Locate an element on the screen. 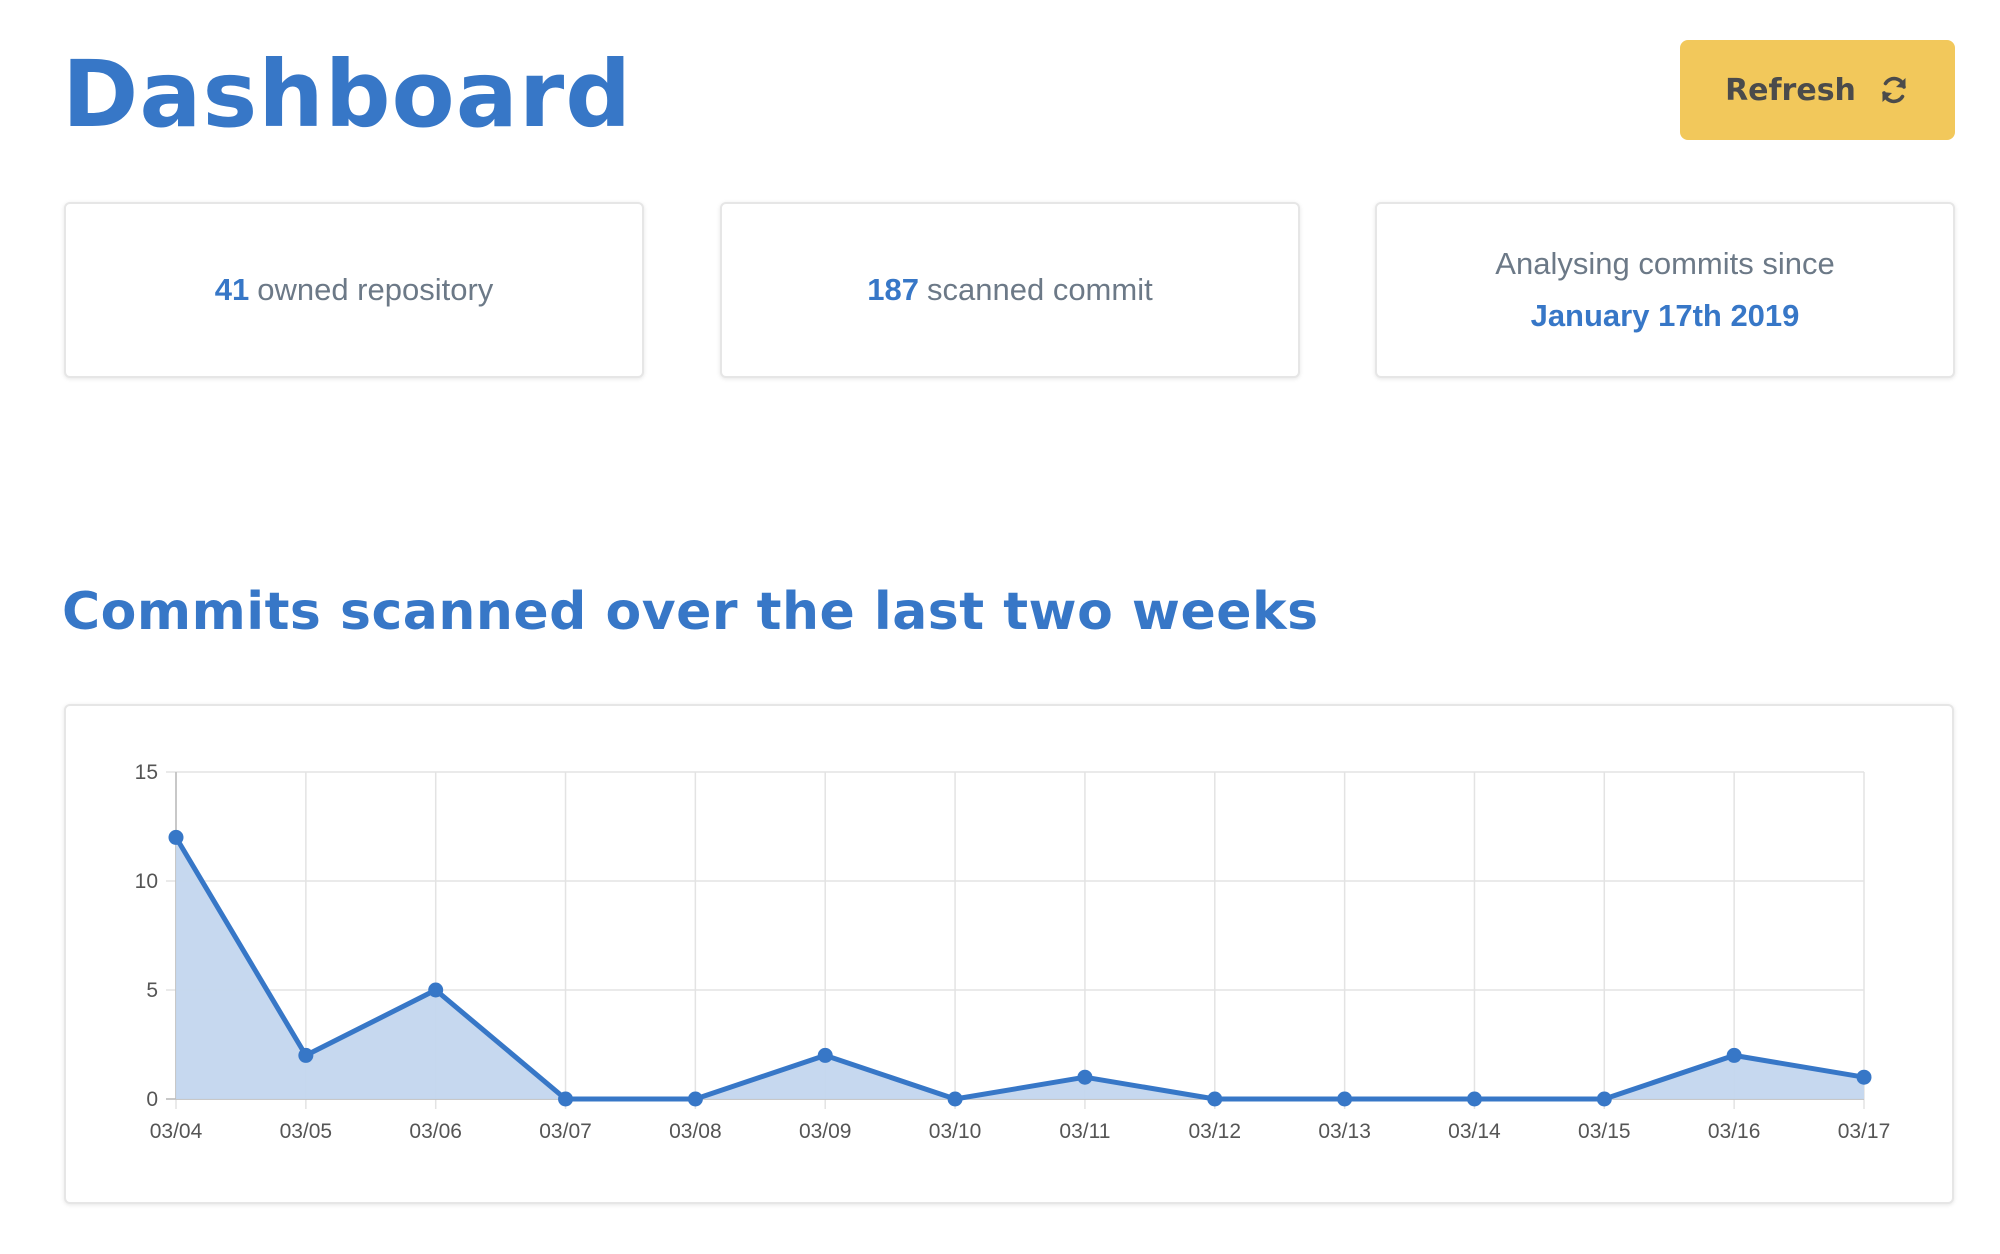 The width and height of the screenshot is (2000, 1254). x-tick-label: 03/06 is located at coordinates (435, 1131).